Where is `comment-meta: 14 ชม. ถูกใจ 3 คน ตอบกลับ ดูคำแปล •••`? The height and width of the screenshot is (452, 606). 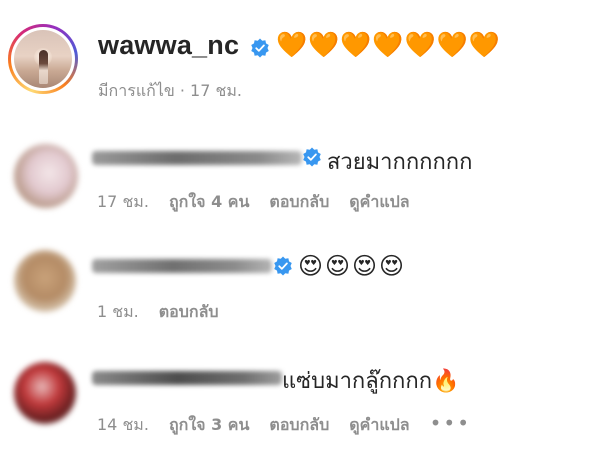 comment-meta: 14 ชม. ถูกใจ 3 คน ตอบกลับ ดูคำแปล ••• is located at coordinates (284, 424).